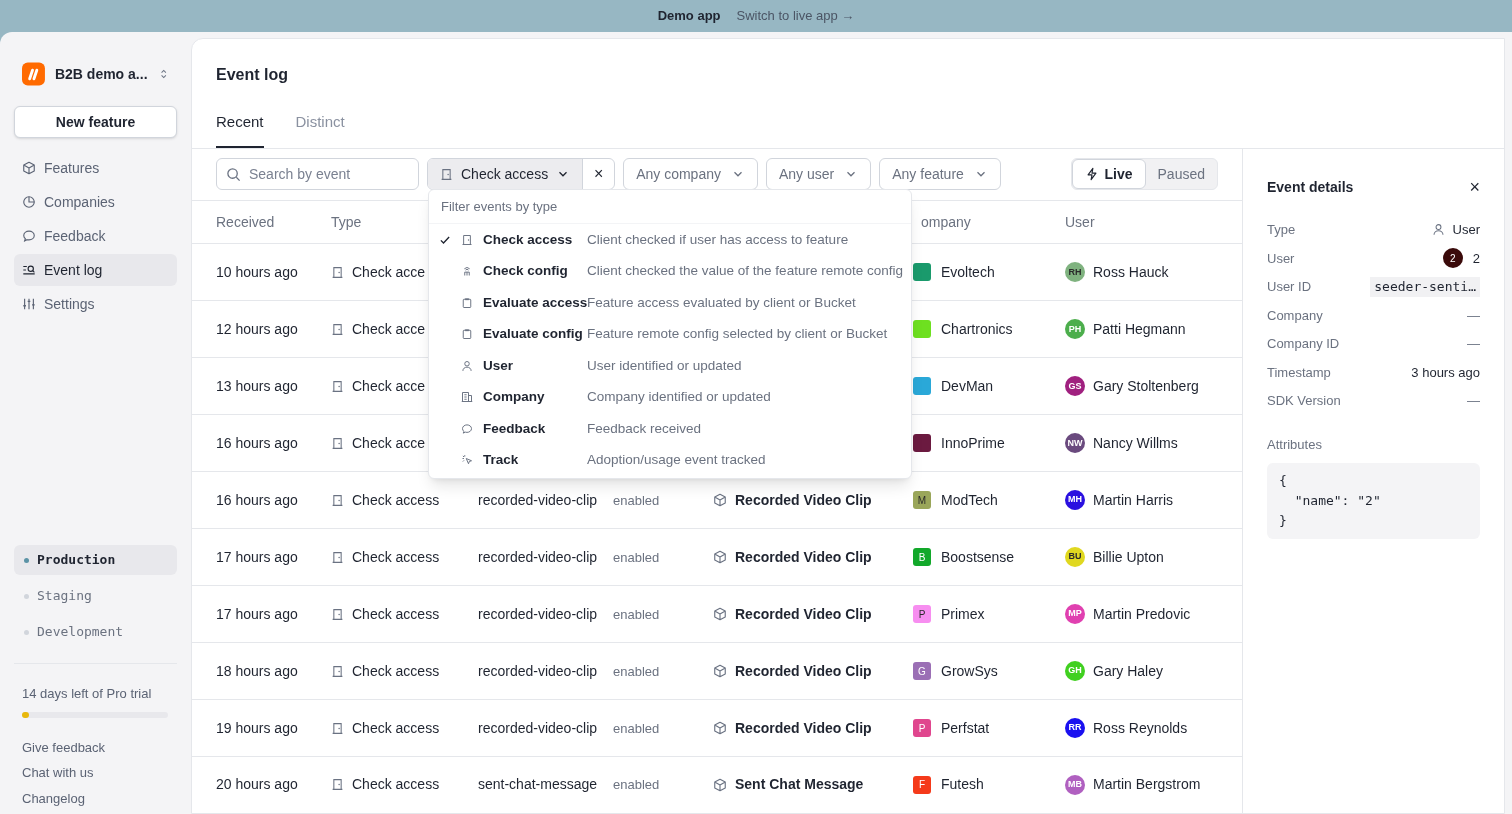  What do you see at coordinates (1080, 222) in the screenshot?
I see `column-header: User` at bounding box center [1080, 222].